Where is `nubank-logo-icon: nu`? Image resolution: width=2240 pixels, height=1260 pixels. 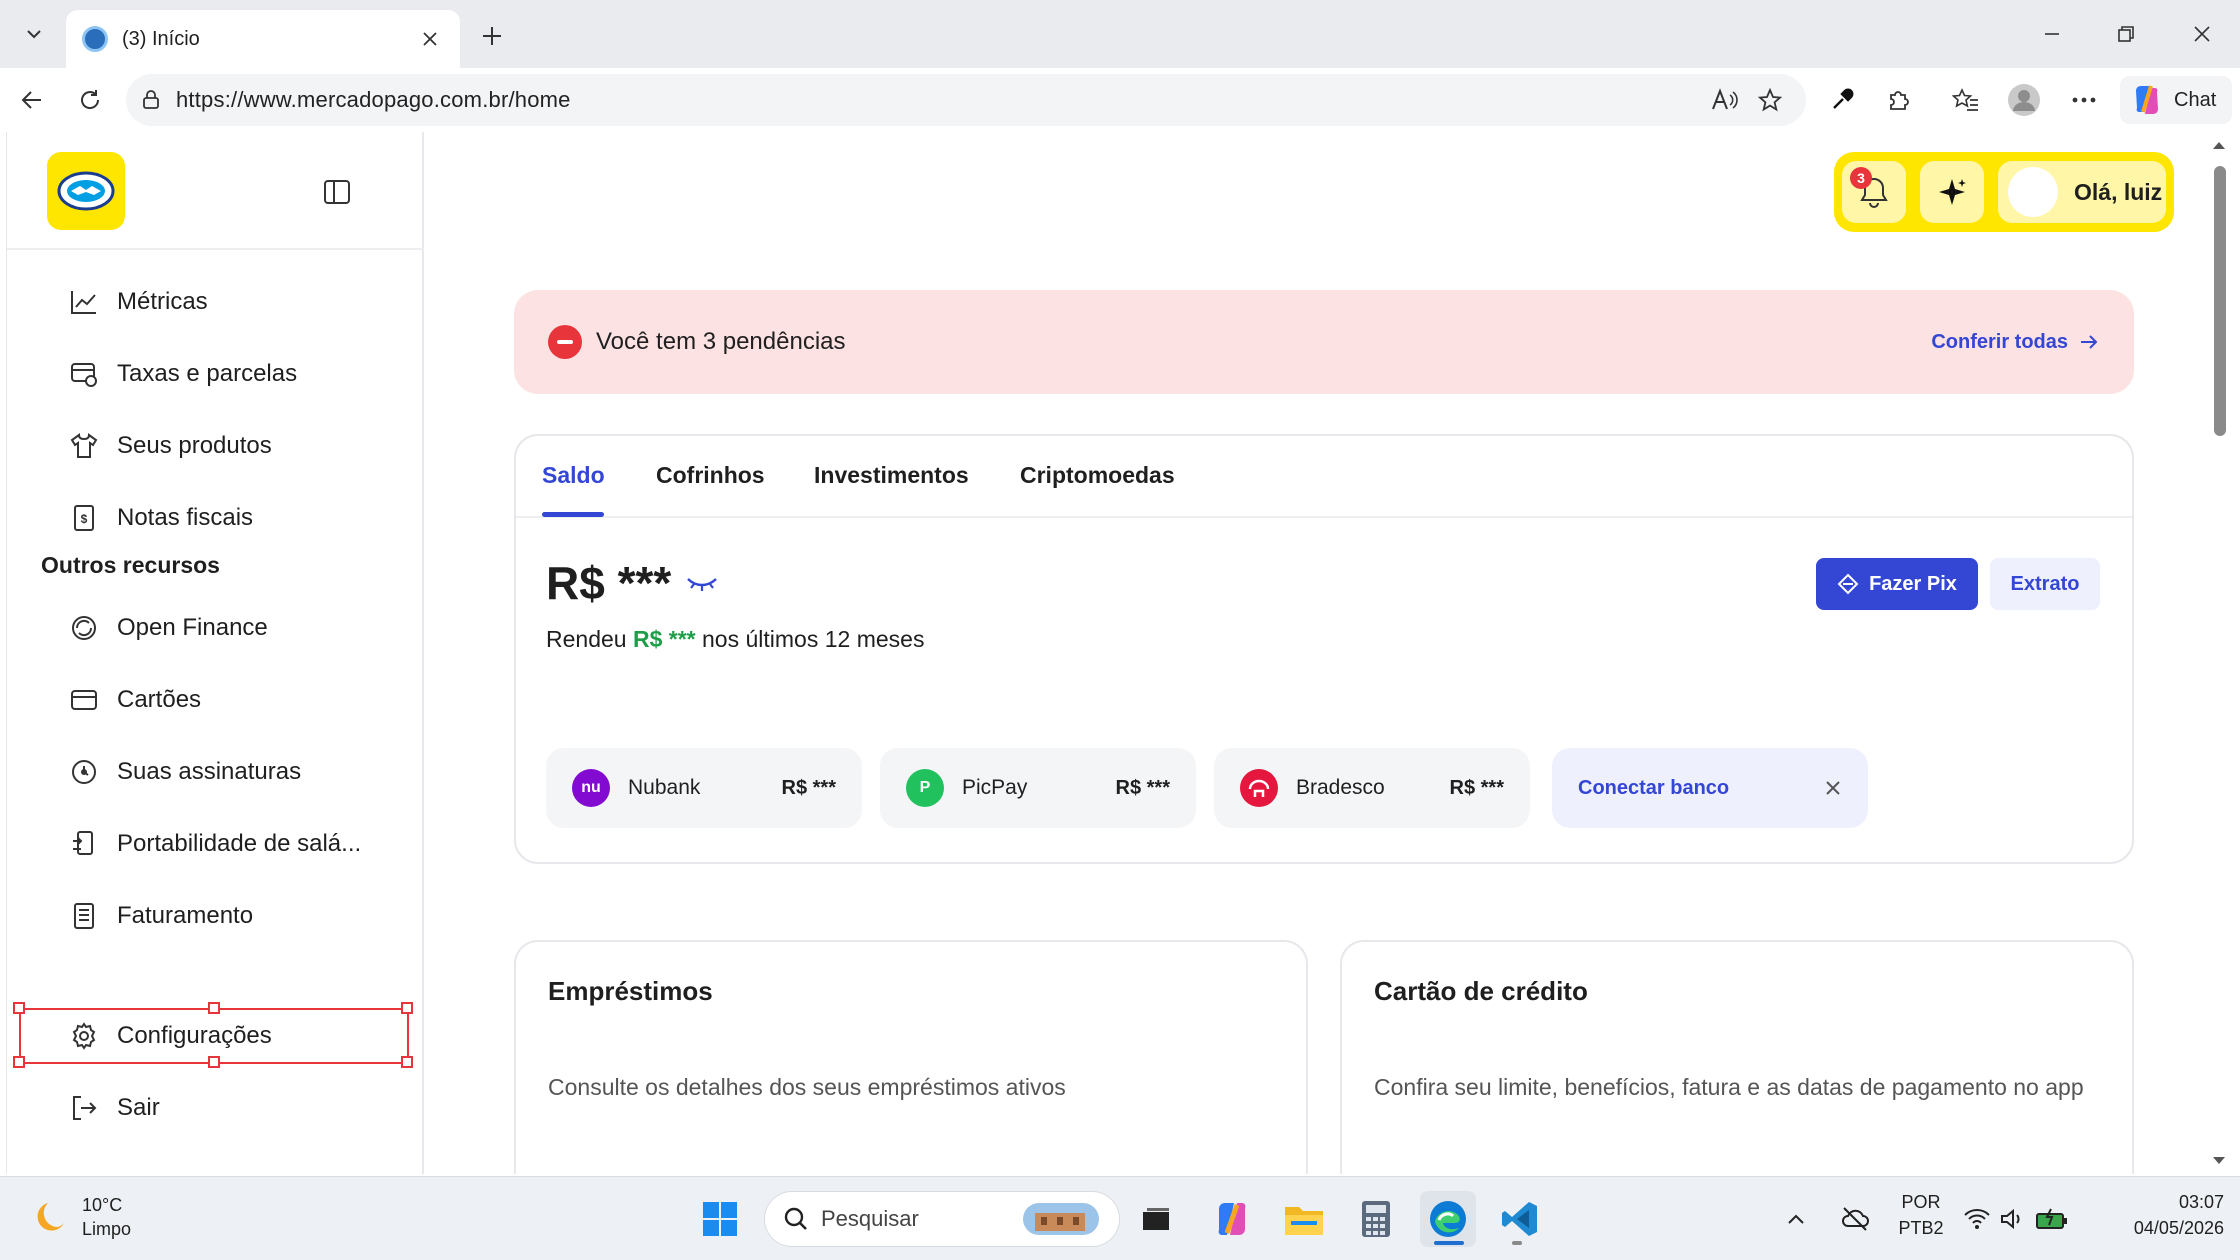
nubank-logo-icon: nu is located at coordinates (591, 788).